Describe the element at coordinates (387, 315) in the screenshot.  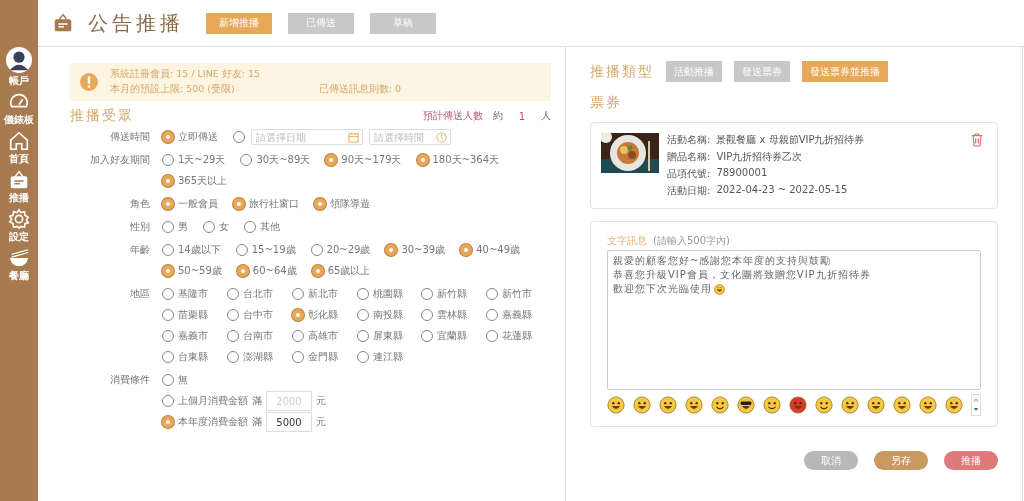
I see `option-label: 南投縣` at that location.